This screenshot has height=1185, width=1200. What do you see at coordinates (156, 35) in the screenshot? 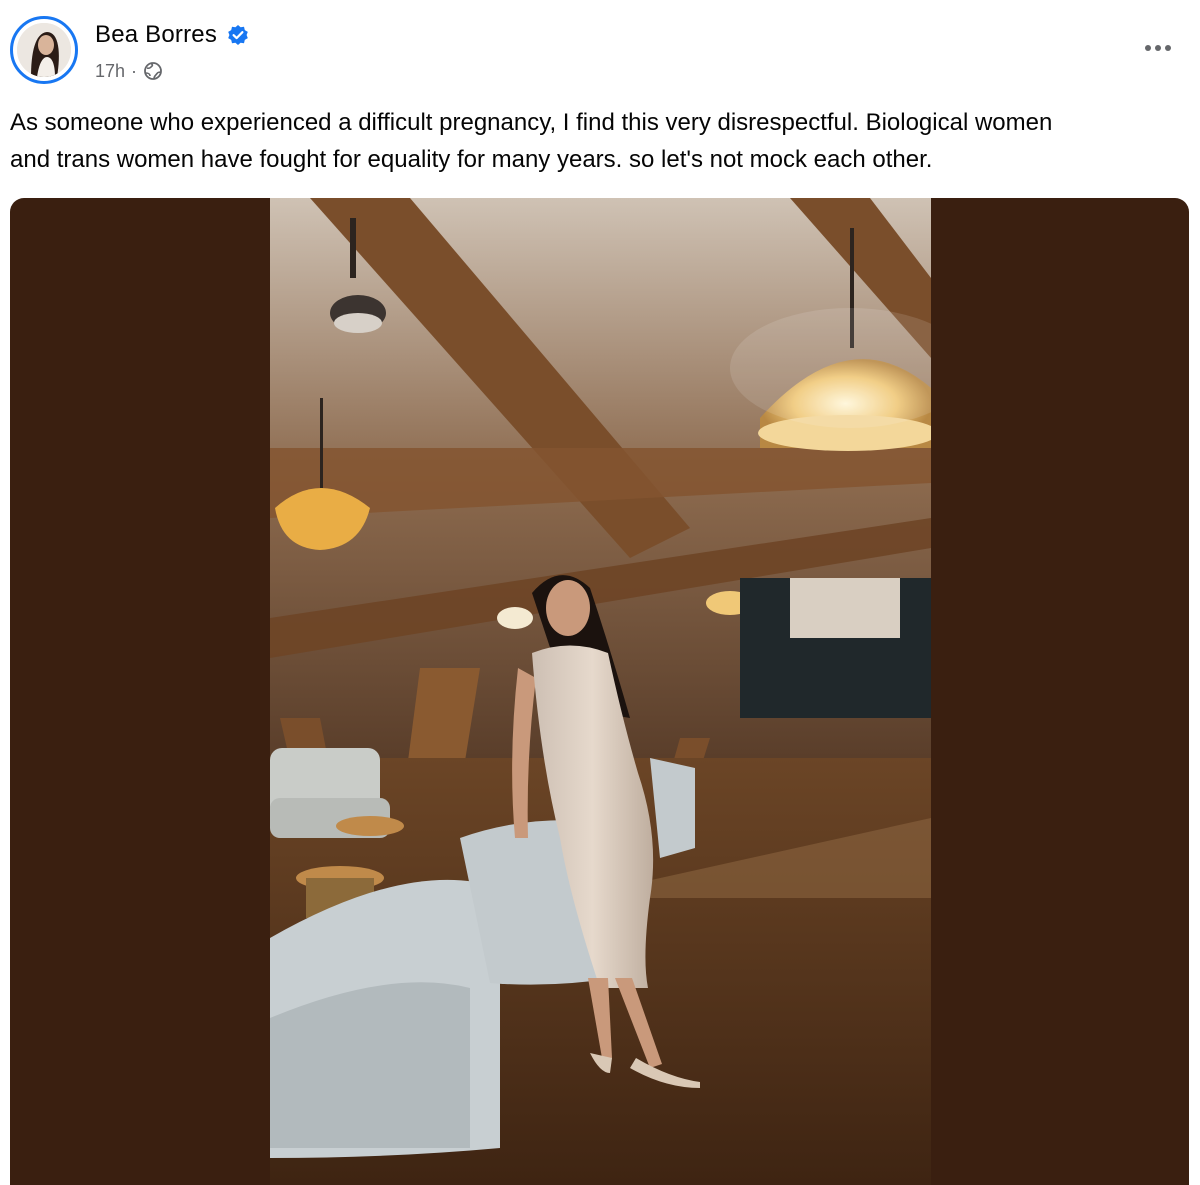
I see `author-name: Bea Borres` at bounding box center [156, 35].